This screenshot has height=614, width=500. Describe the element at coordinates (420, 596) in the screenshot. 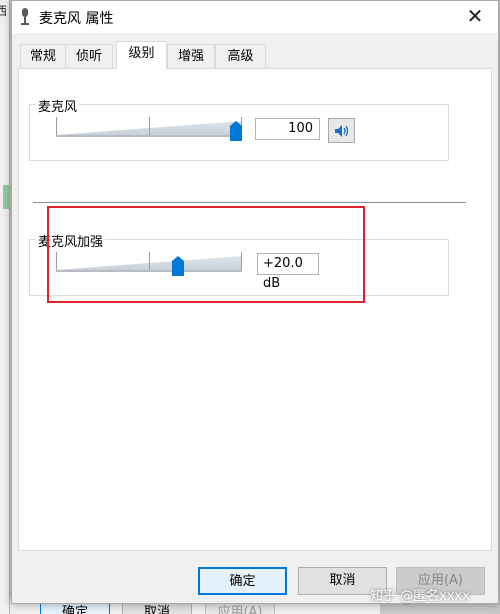

I see `watermark: 知乎 @匿名xxxx` at that location.